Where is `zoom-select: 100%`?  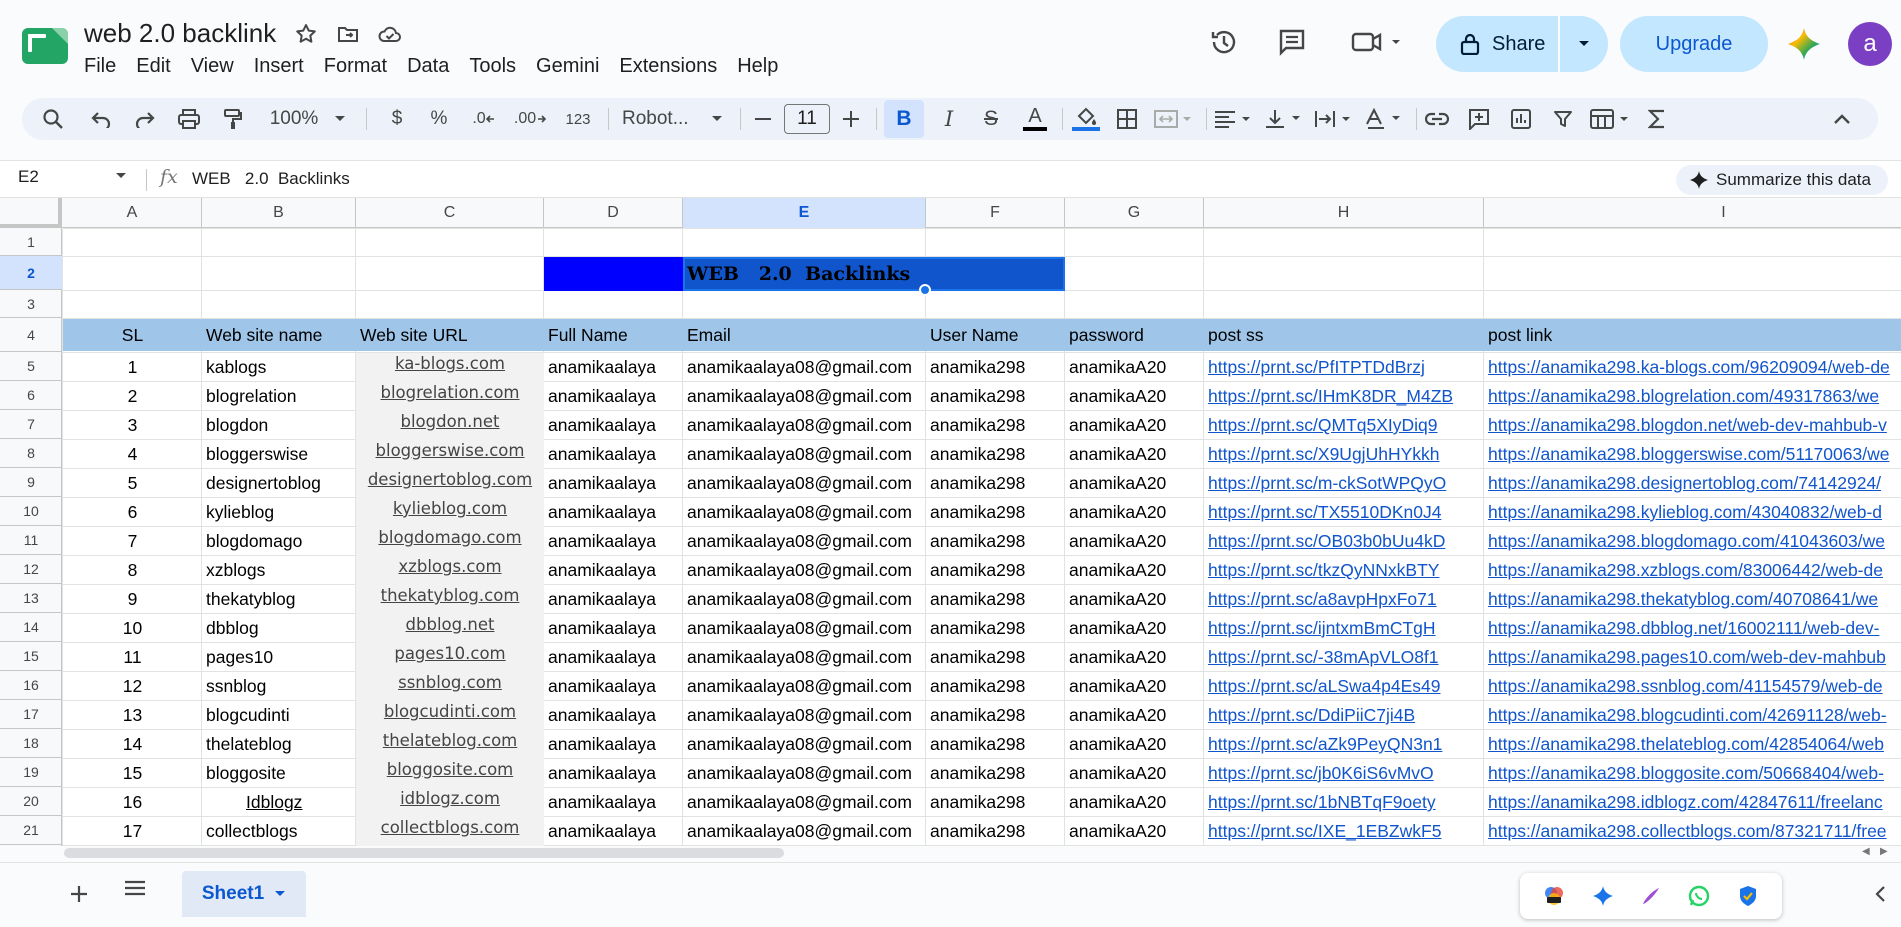 zoom-select: 100% is located at coordinates (294, 119).